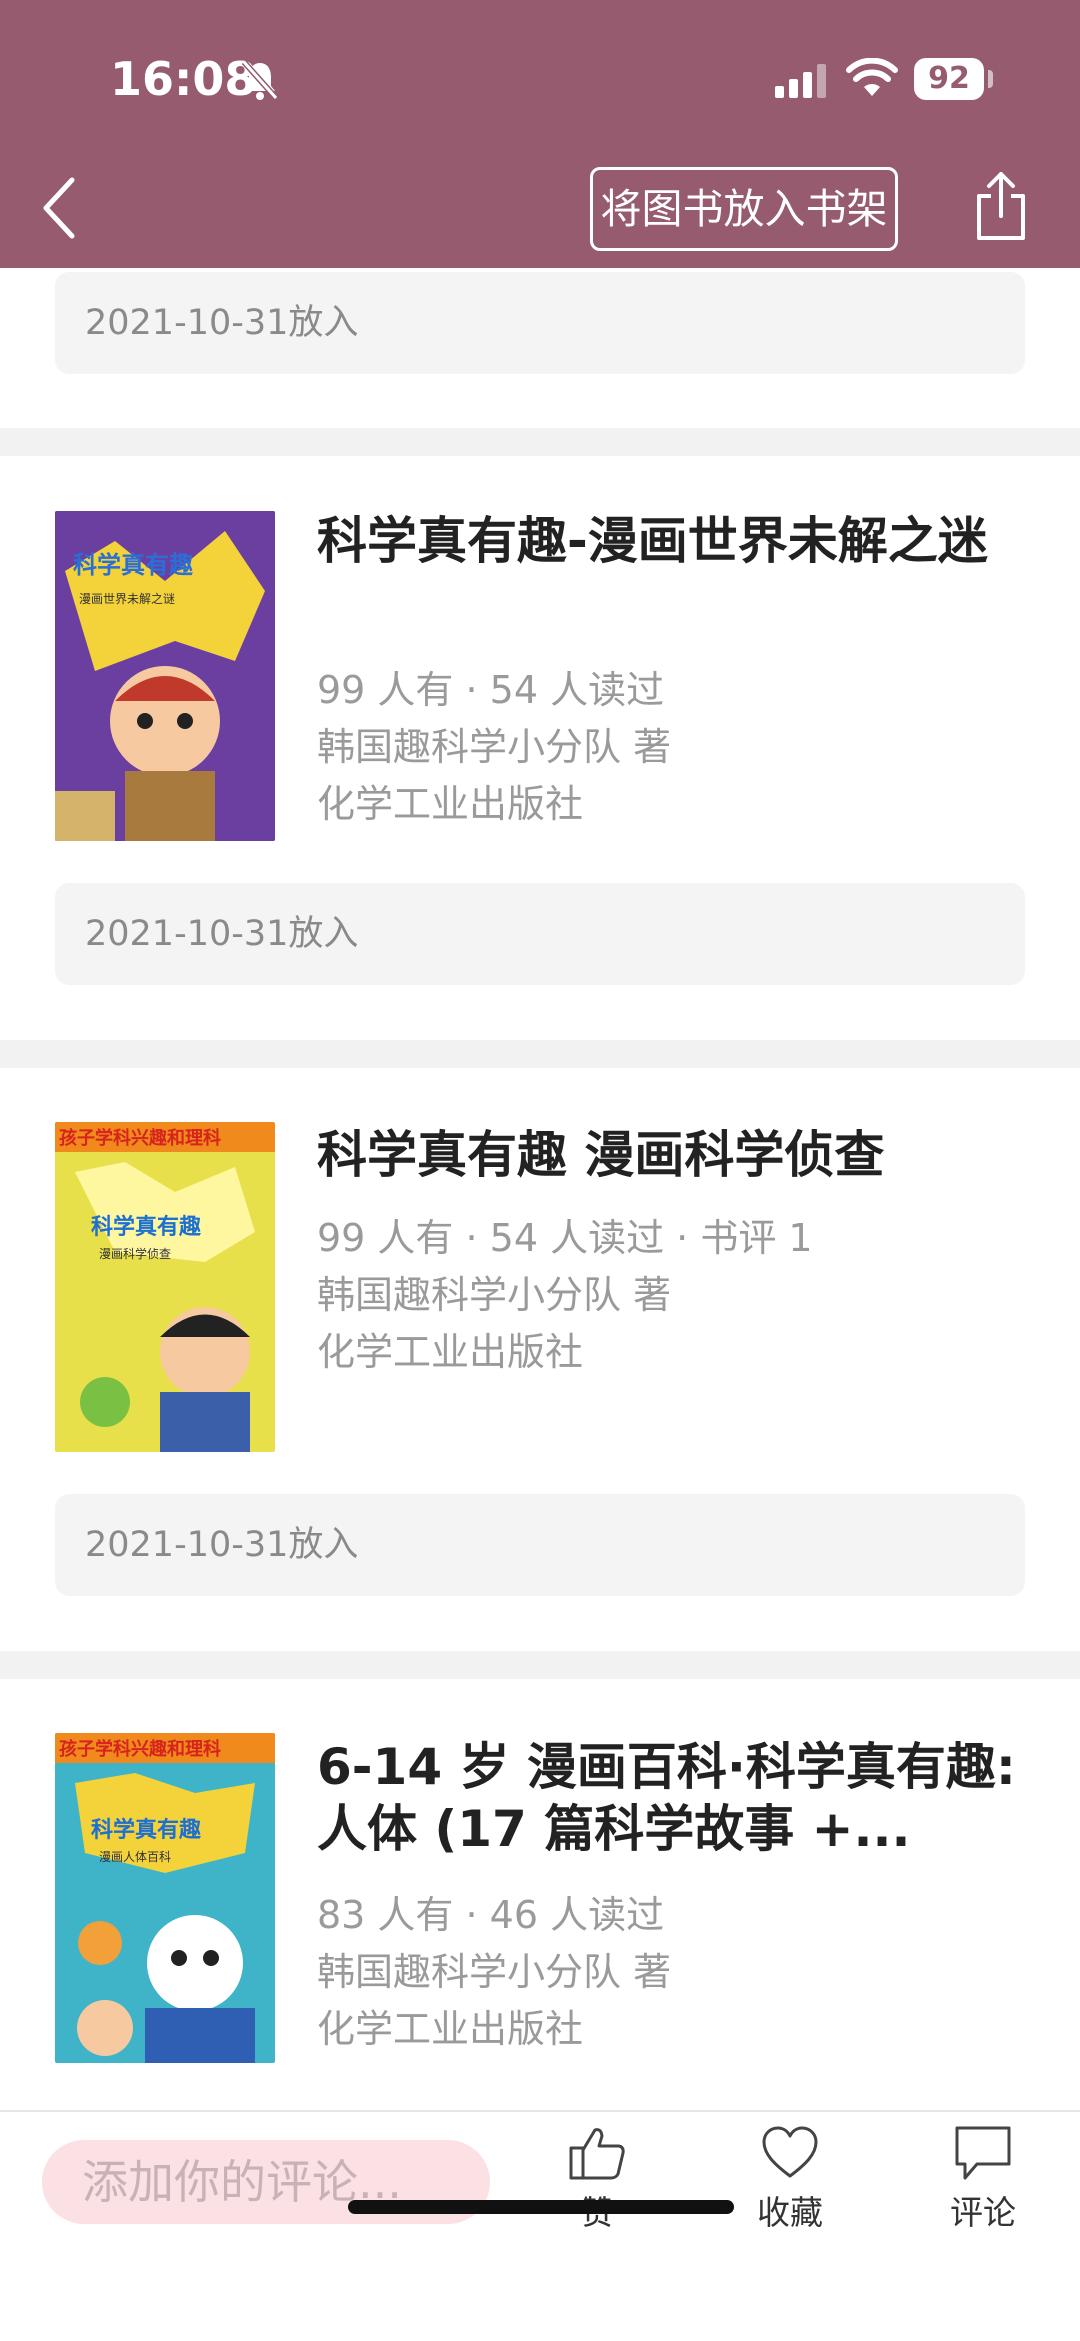 This screenshot has width=1080, height=2341. Describe the element at coordinates (565, 1238) in the screenshot. I see `book-stats: 99 人有 · 54 人读过 · 书评 1` at that location.